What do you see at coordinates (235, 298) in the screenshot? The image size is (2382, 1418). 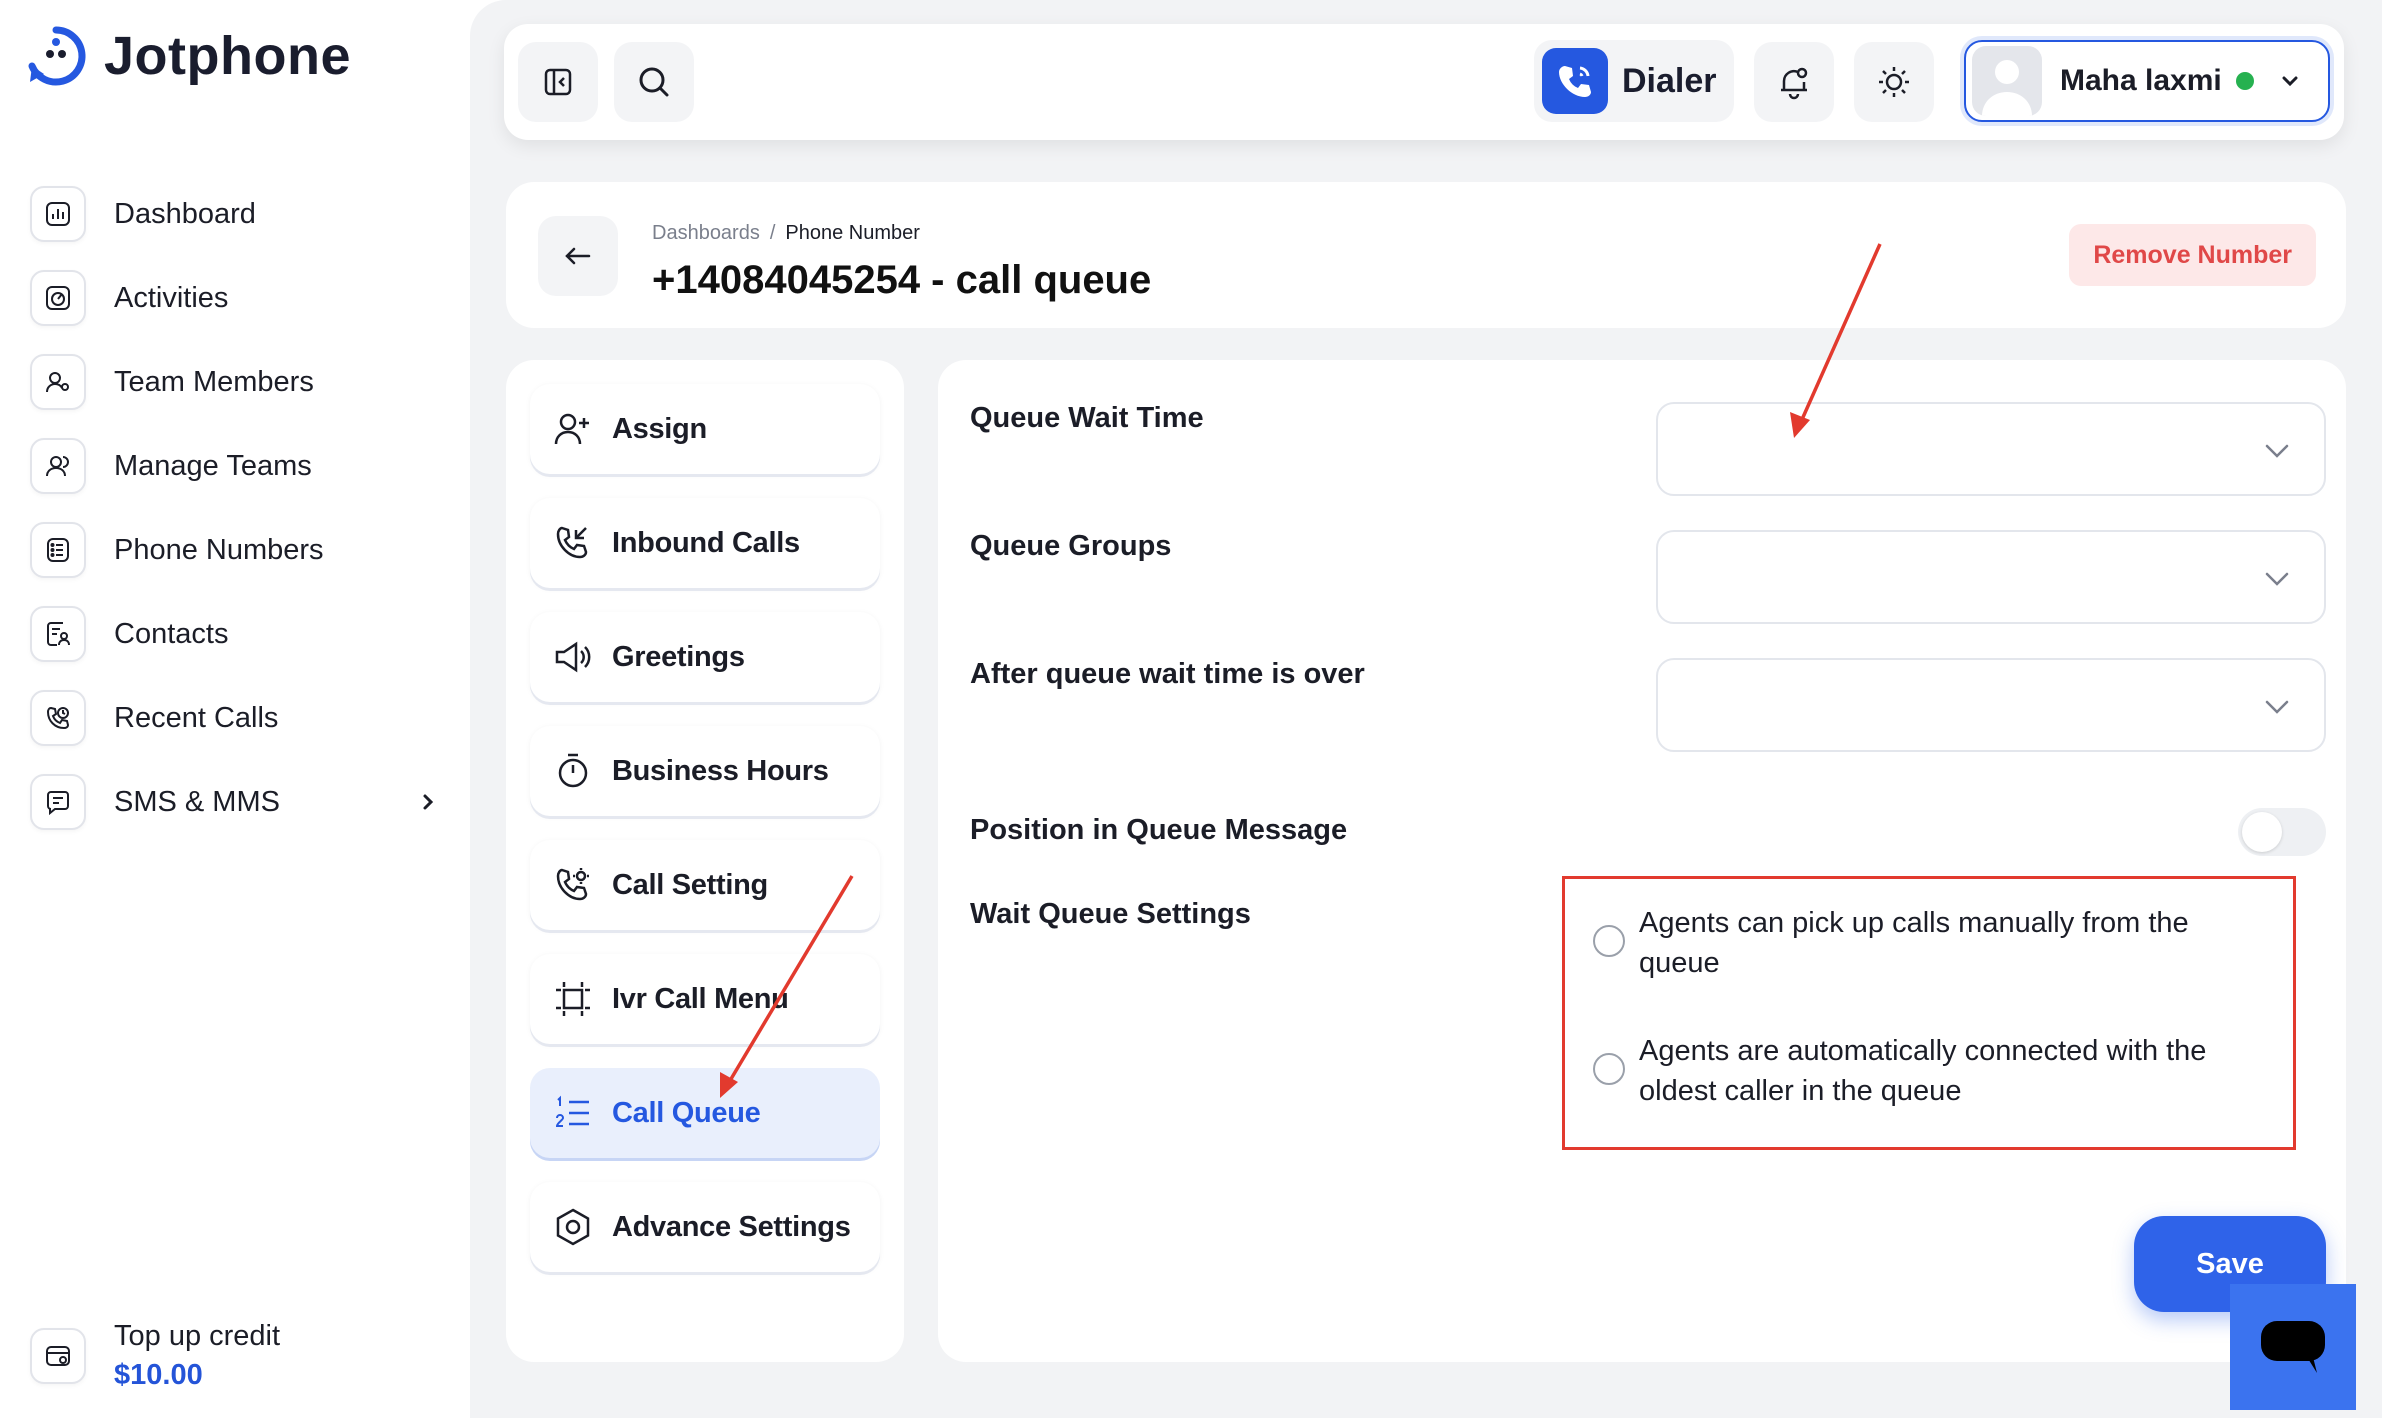 I see `sidebar-item-activities: Activities` at bounding box center [235, 298].